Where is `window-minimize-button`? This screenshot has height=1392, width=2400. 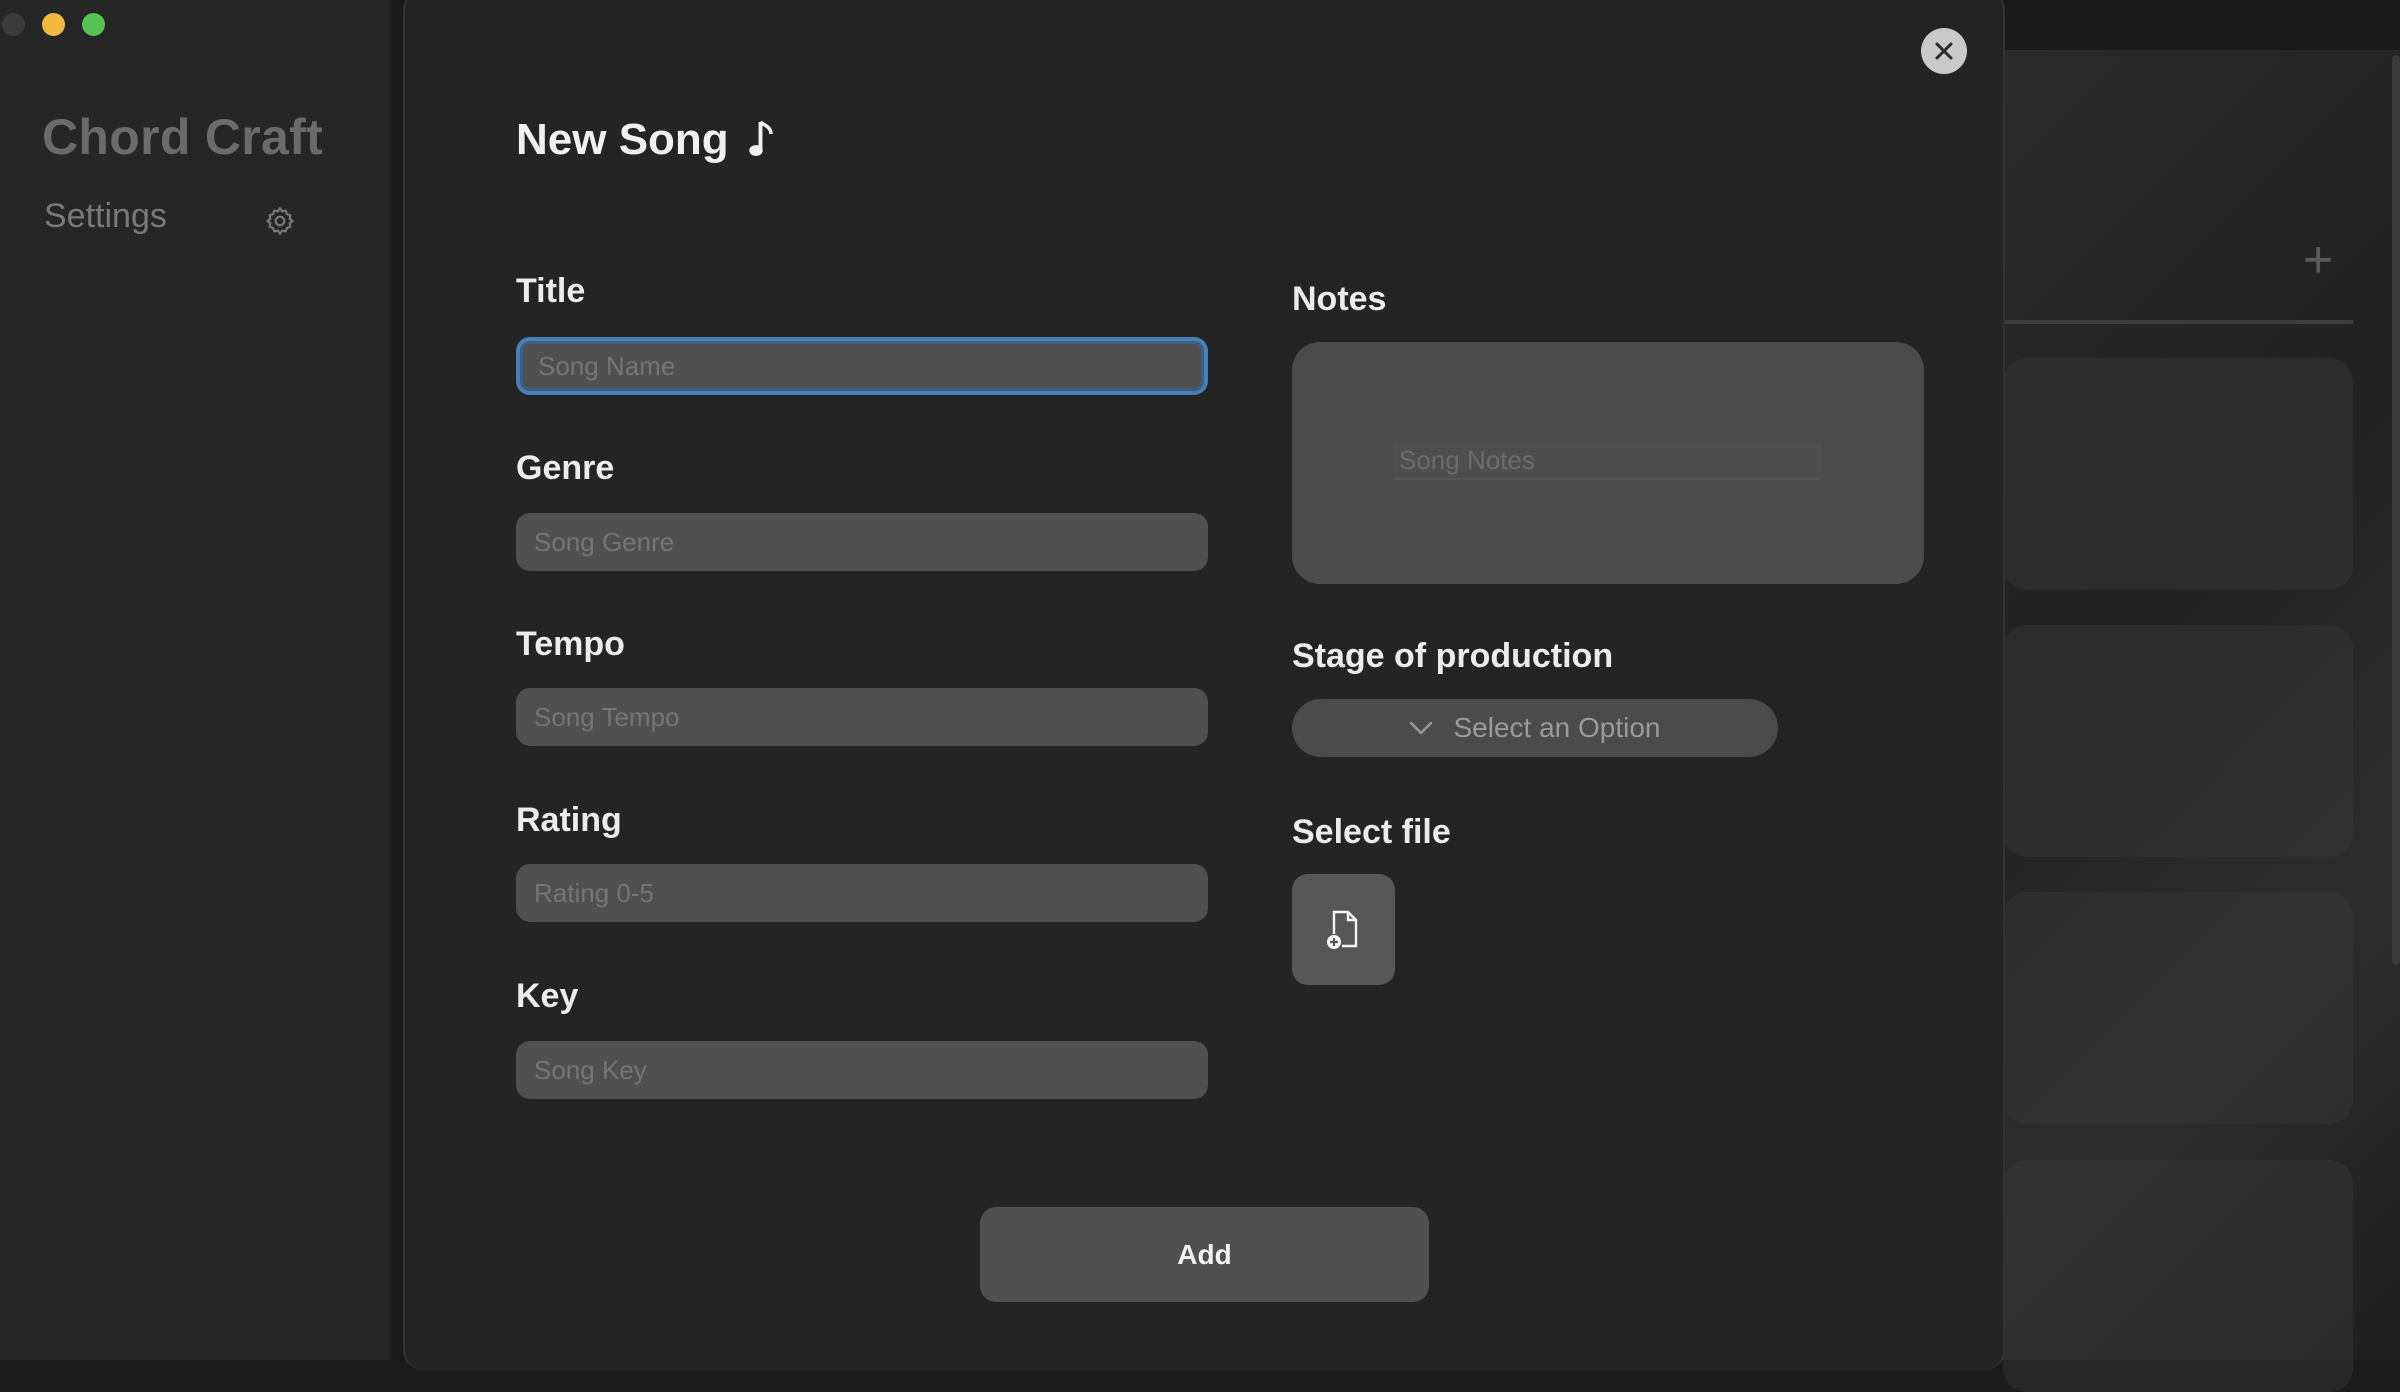 window-minimize-button is located at coordinates (53, 24).